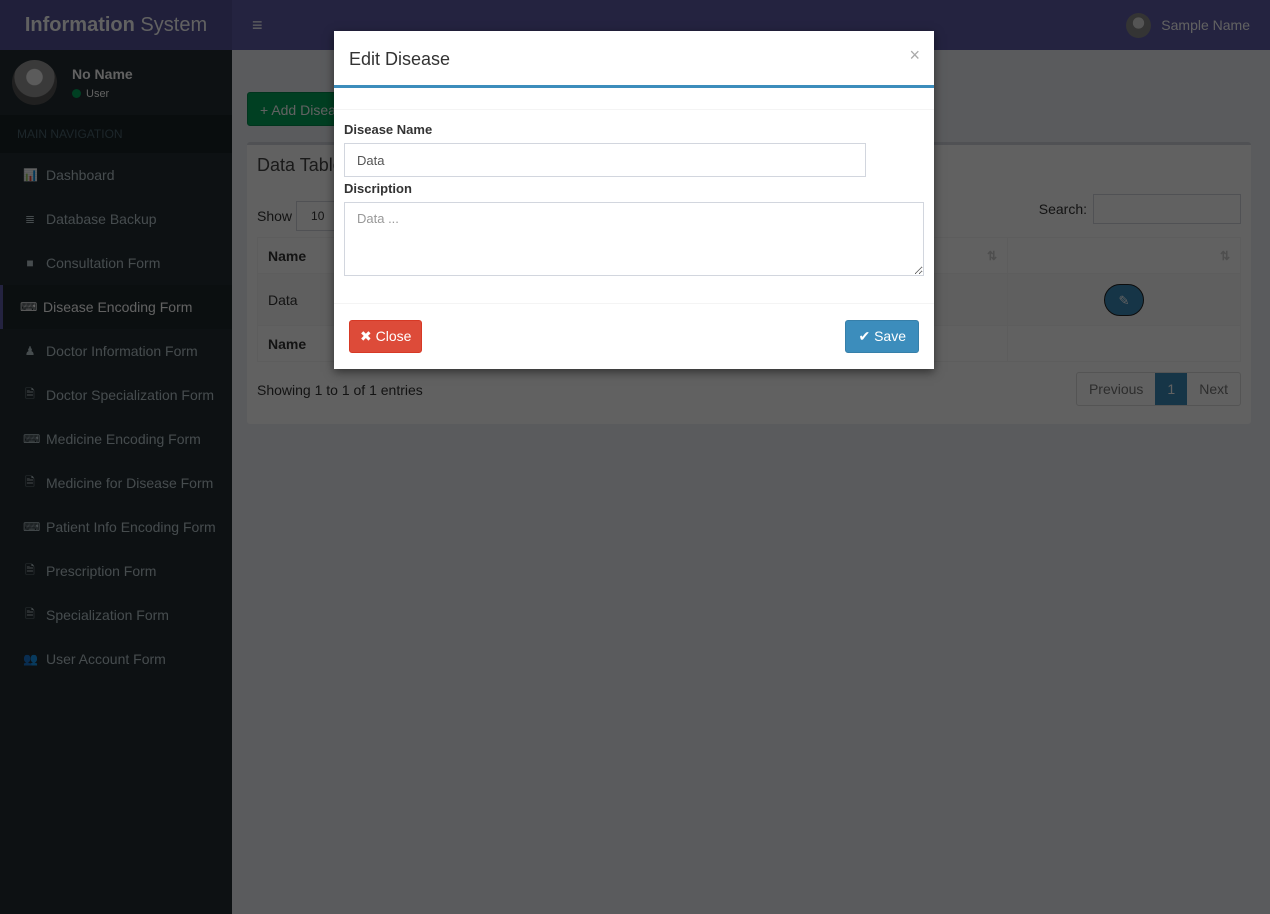 This screenshot has width=1270, height=914. What do you see at coordinates (366, 336) in the screenshot?
I see `times-icon: ✖` at bounding box center [366, 336].